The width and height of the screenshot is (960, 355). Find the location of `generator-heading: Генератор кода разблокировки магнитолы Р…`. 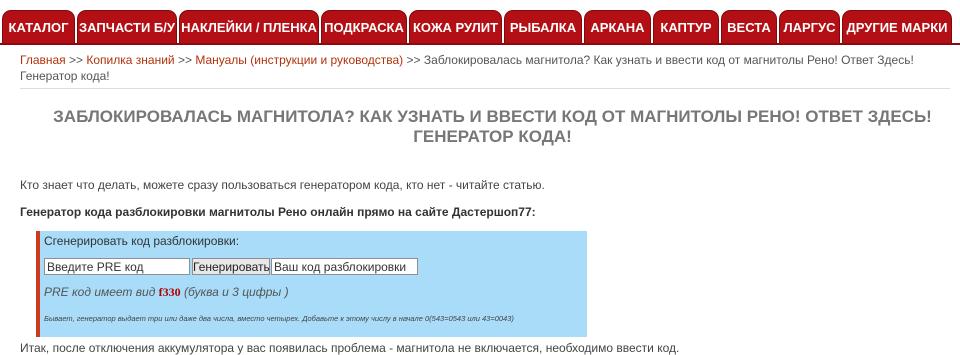

generator-heading: Генератор кода разблокировки магнитолы Р… is located at coordinates (278, 212).